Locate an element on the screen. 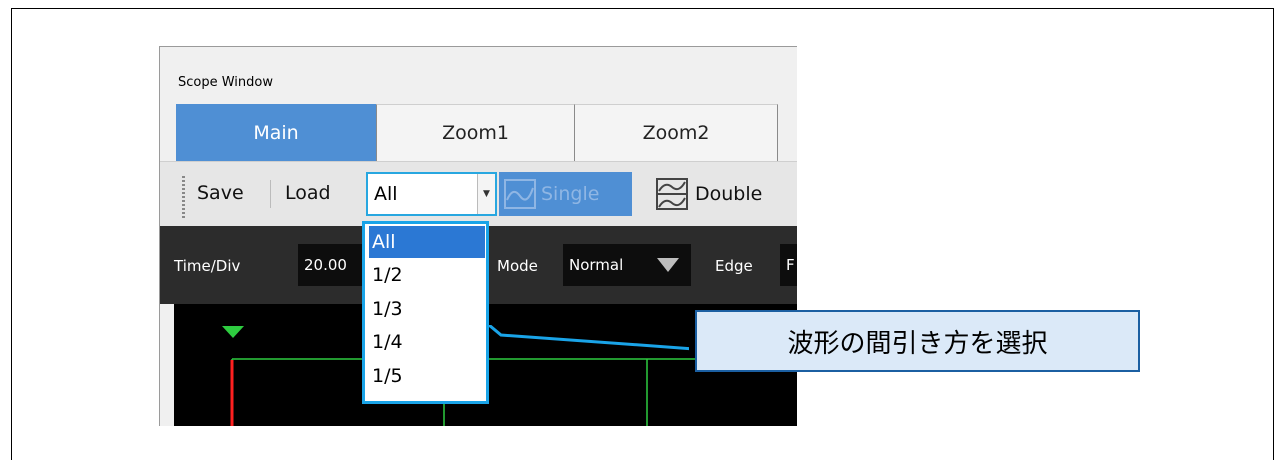 This screenshot has width=1284, height=460. single-button-label: Single is located at coordinates (570, 194).